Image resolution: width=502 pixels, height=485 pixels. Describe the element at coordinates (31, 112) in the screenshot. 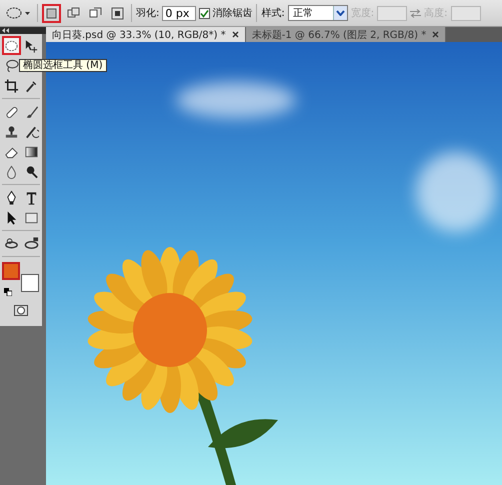

I see `brush-tool-icon` at that location.